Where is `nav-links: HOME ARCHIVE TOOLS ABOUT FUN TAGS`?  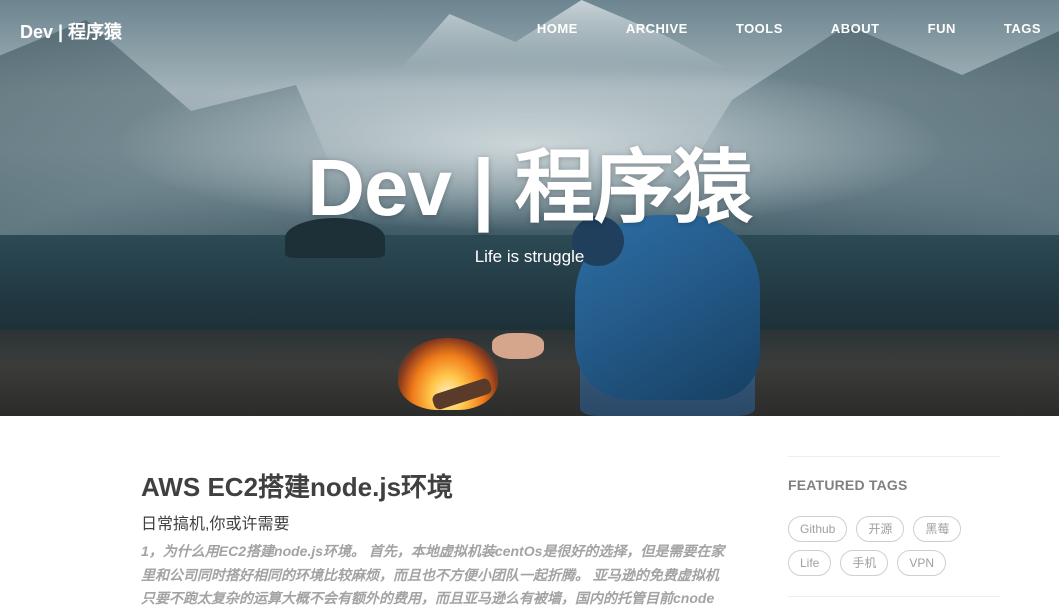 nav-links: HOME ARCHIVE TOOLS ABOUT FUN TAGS is located at coordinates (765, 28).